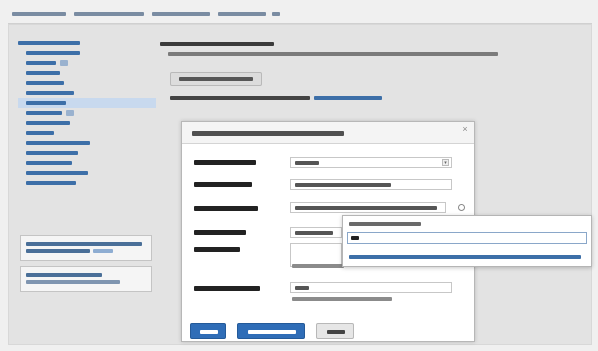 The width and height of the screenshot is (598, 351). I want to click on toolbar-button, so click(216, 79).